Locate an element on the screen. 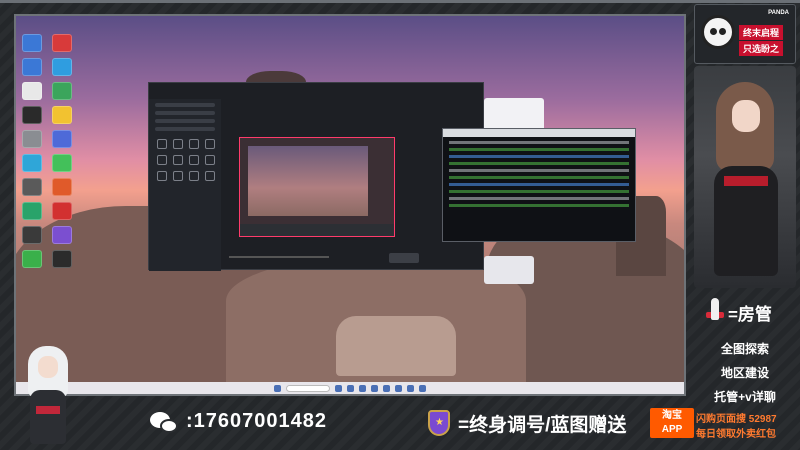  preview-scene is located at coordinates (308, 181).